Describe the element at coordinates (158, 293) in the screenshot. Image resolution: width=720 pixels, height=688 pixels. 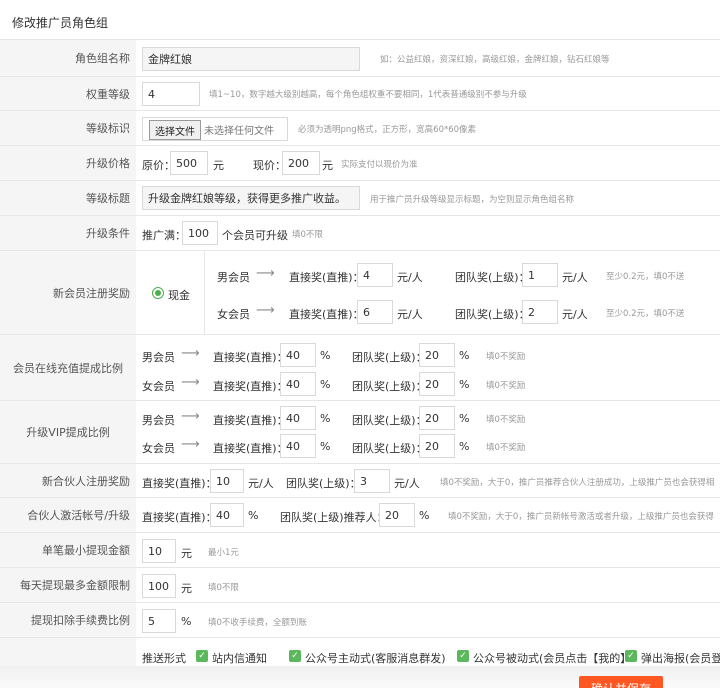
I see `cash-radio` at that location.